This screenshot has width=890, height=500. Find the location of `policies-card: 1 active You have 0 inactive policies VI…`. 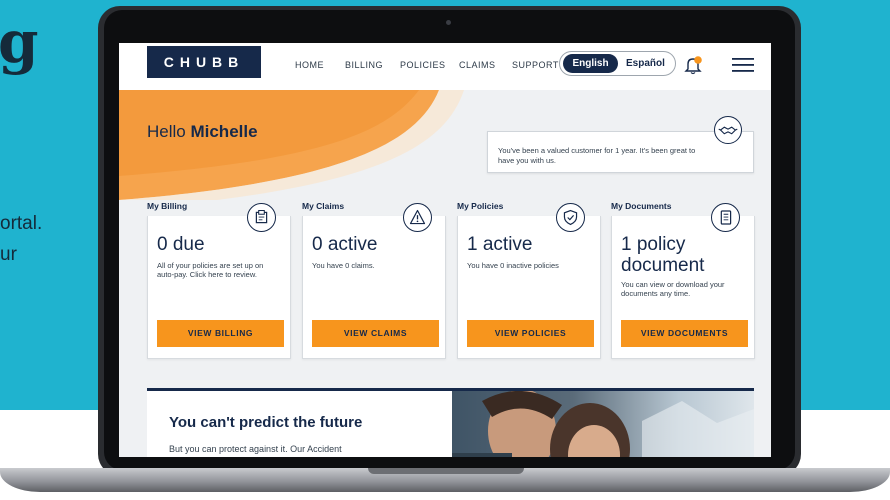

policies-card: 1 active You have 0 inactive policies VI… is located at coordinates (529, 287).